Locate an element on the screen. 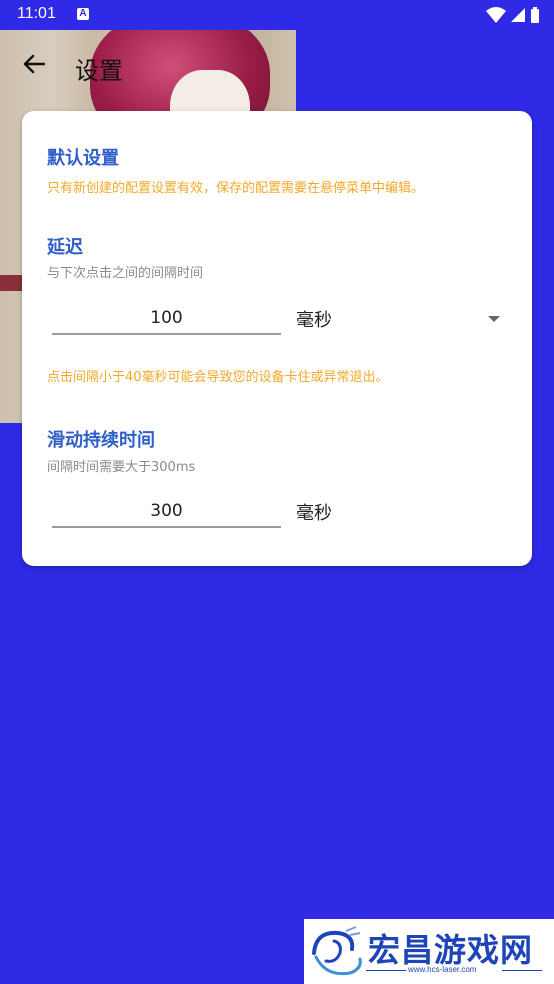 The height and width of the screenshot is (984, 554). defaults-title: 默认设置 is located at coordinates (83, 158).